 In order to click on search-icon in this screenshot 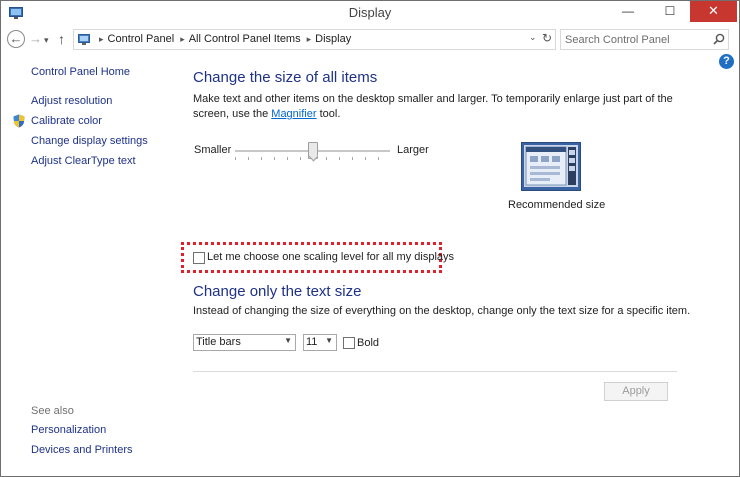, I will do `click(719, 39)`.